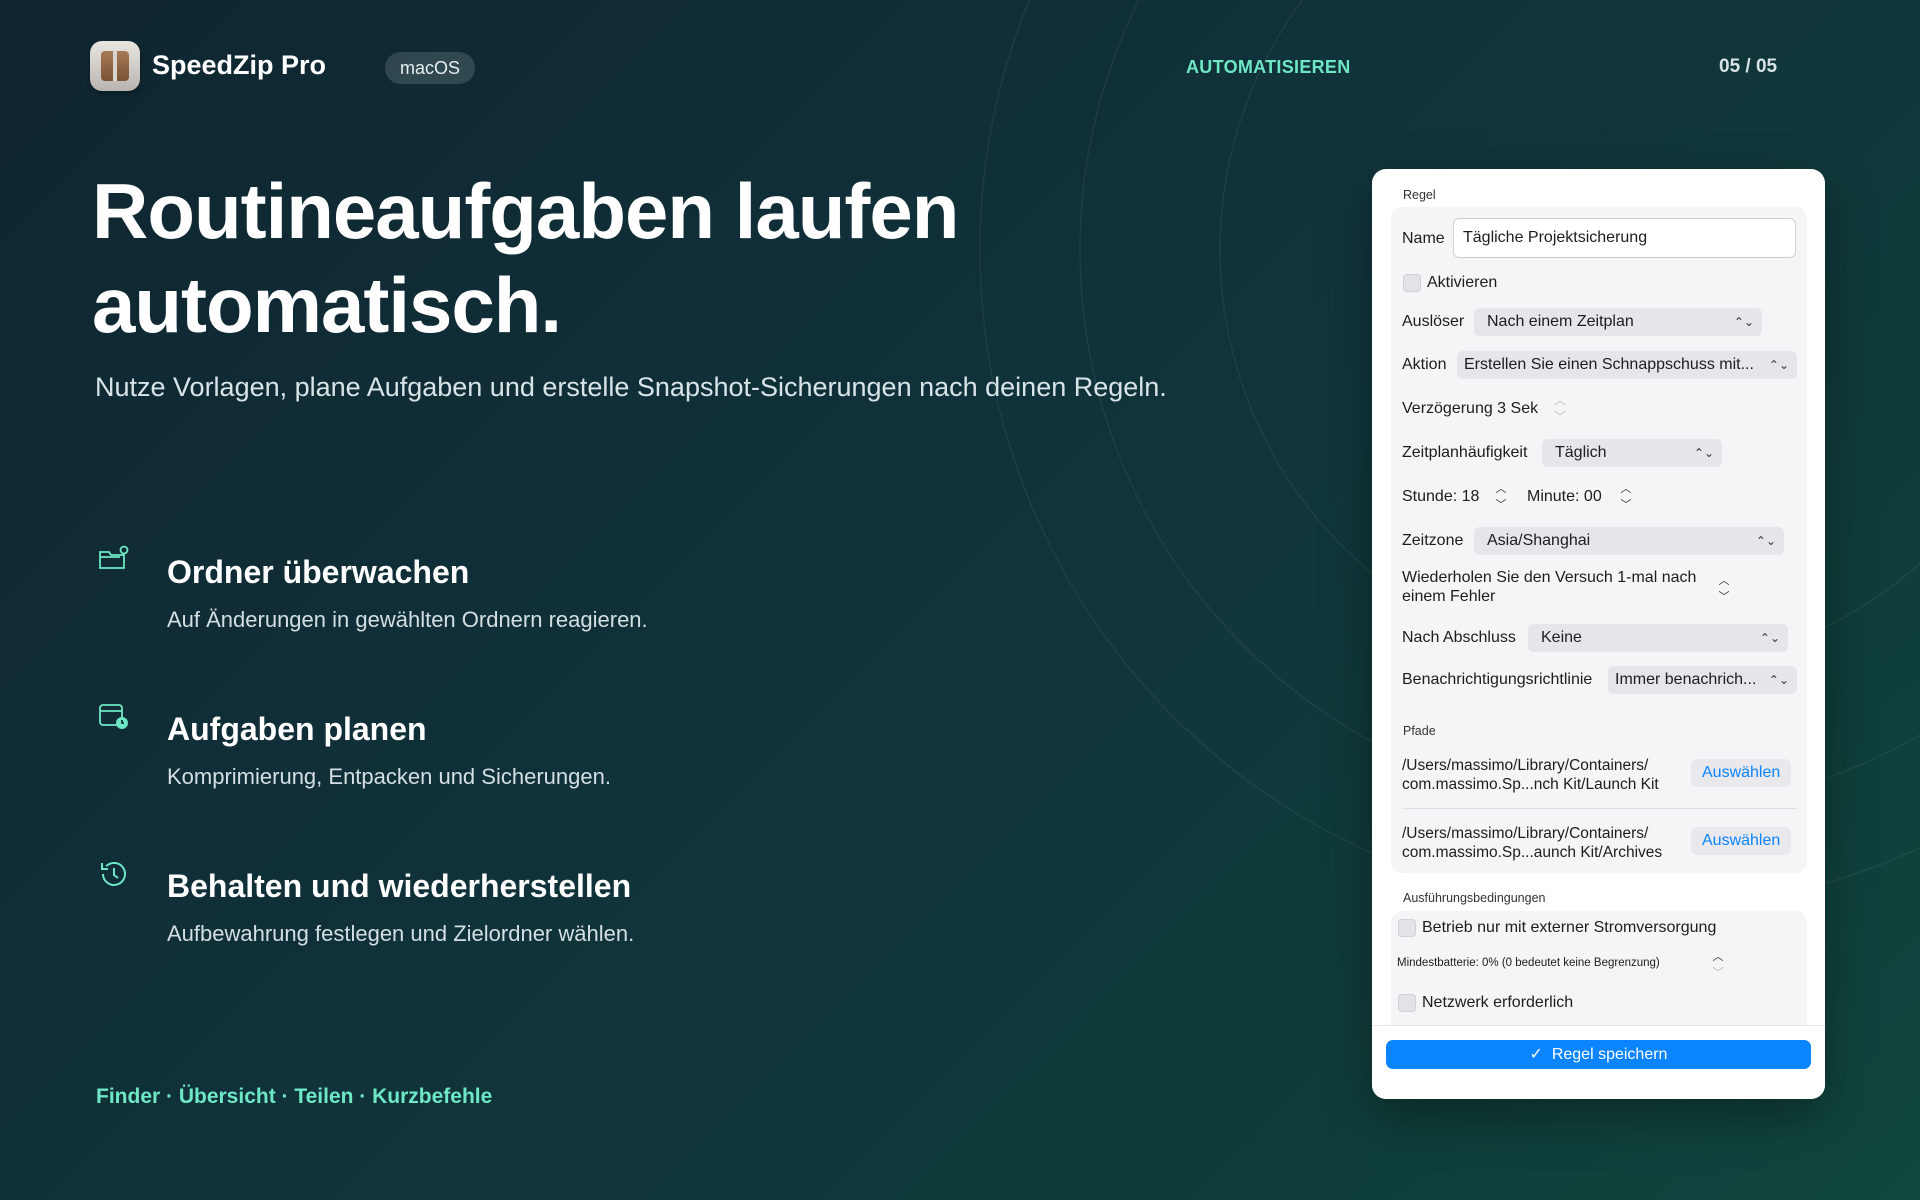  Describe the element at coordinates (1532, 852) in the screenshot. I see `path-2-line2: com.massimo.Sp...aunch Kit/Archives` at that location.